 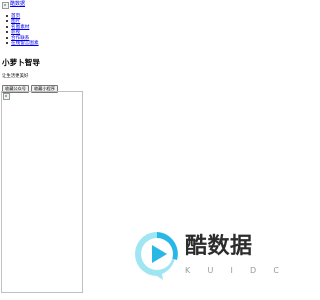 What do you see at coordinates (253, 270) in the screenshot?
I see `watermark-letter: D` at bounding box center [253, 270].